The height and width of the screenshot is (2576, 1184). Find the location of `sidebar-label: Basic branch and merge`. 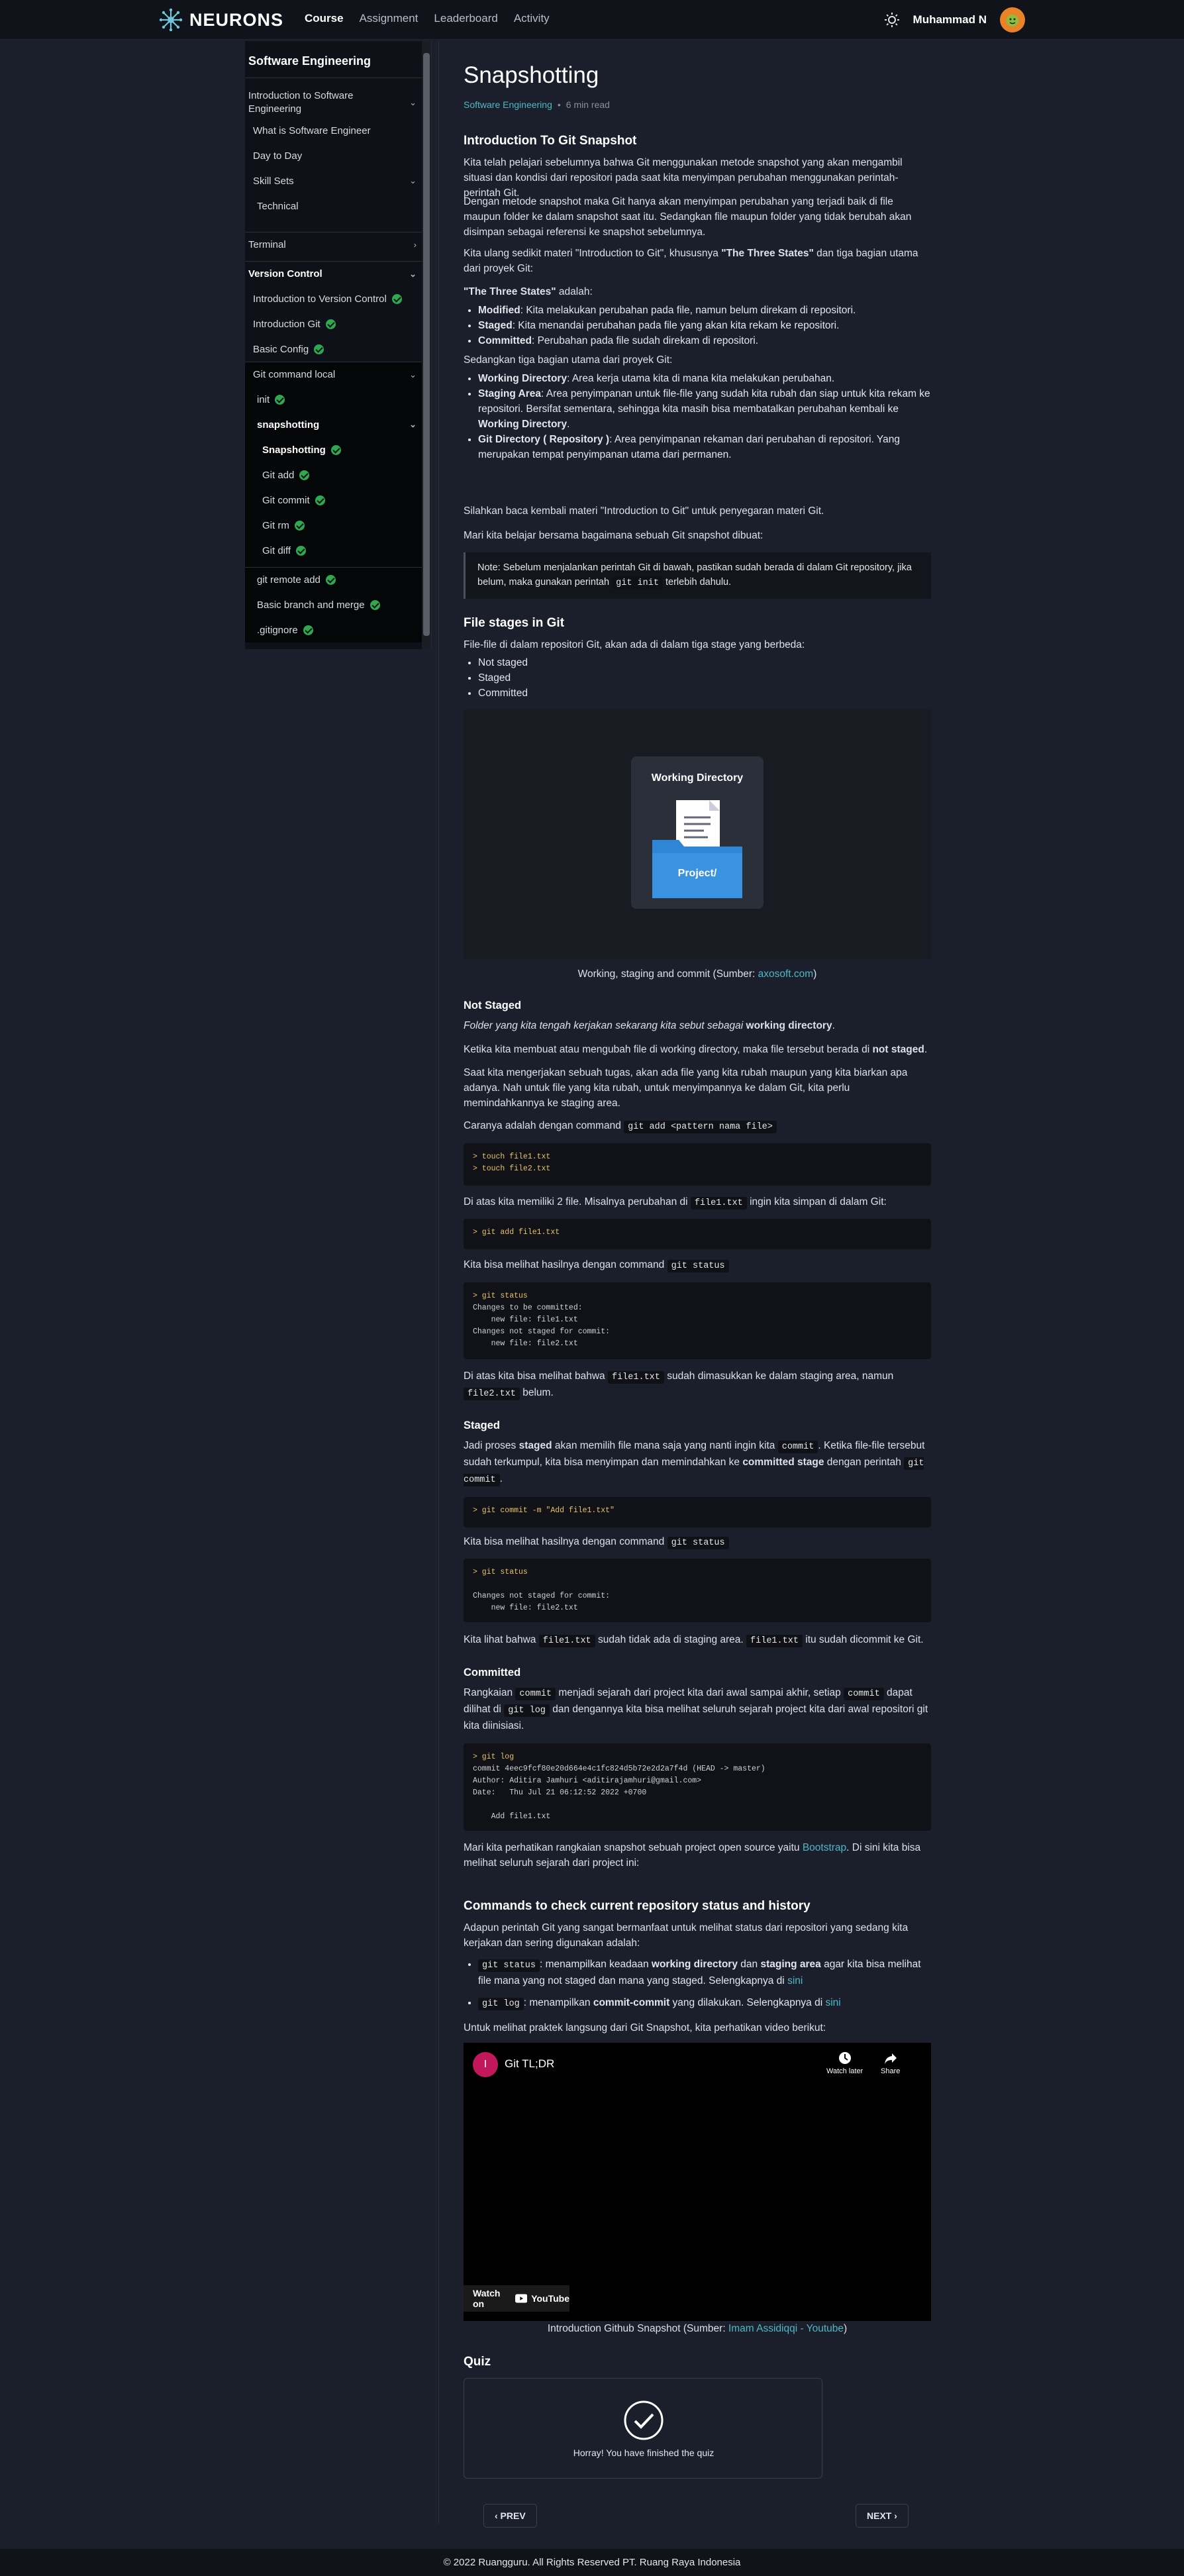

sidebar-label: Basic branch and merge is located at coordinates (311, 605).